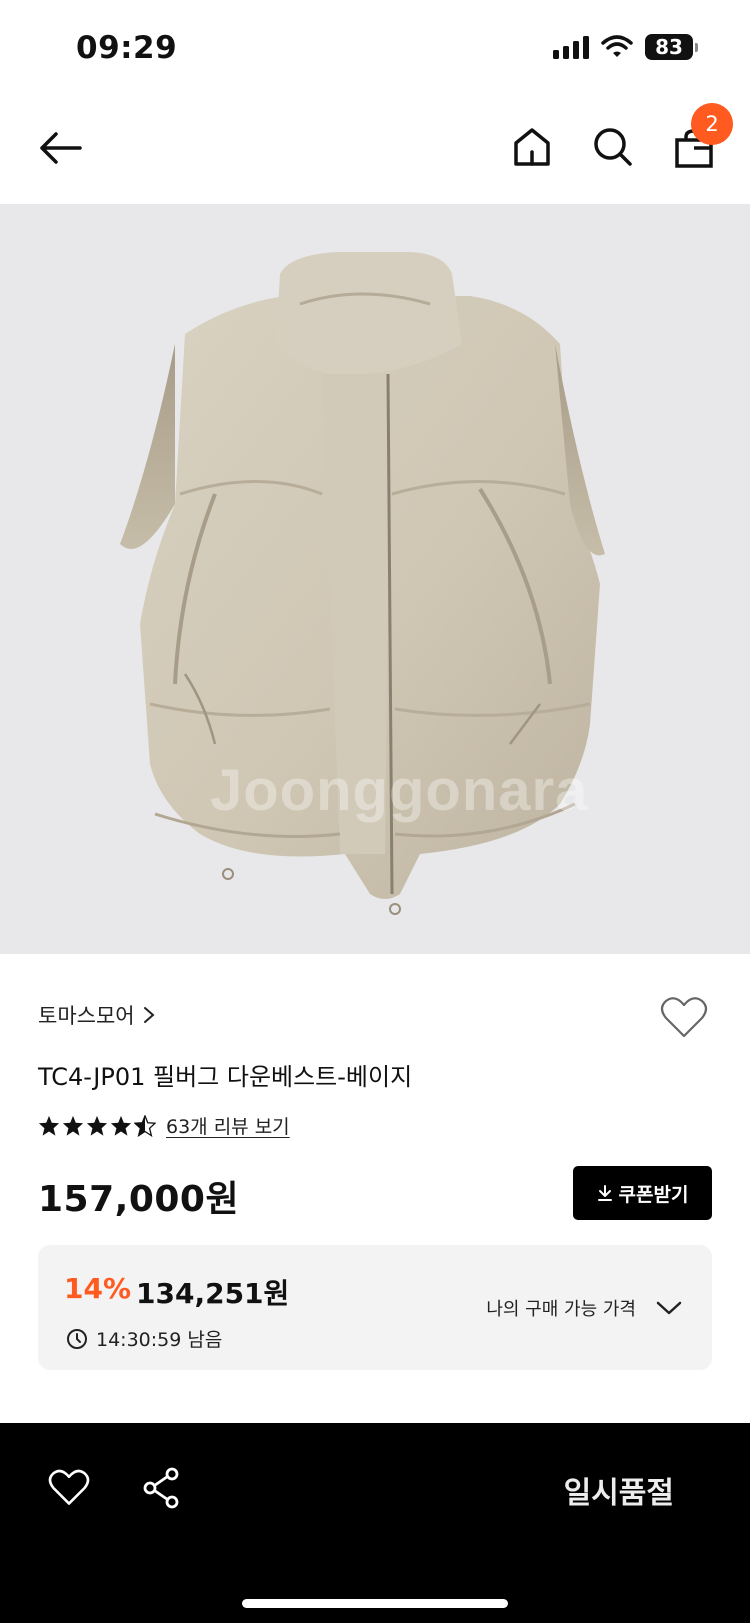 Image resolution: width=750 pixels, height=1623 pixels. I want to click on clock-icon, so click(77, 1338).